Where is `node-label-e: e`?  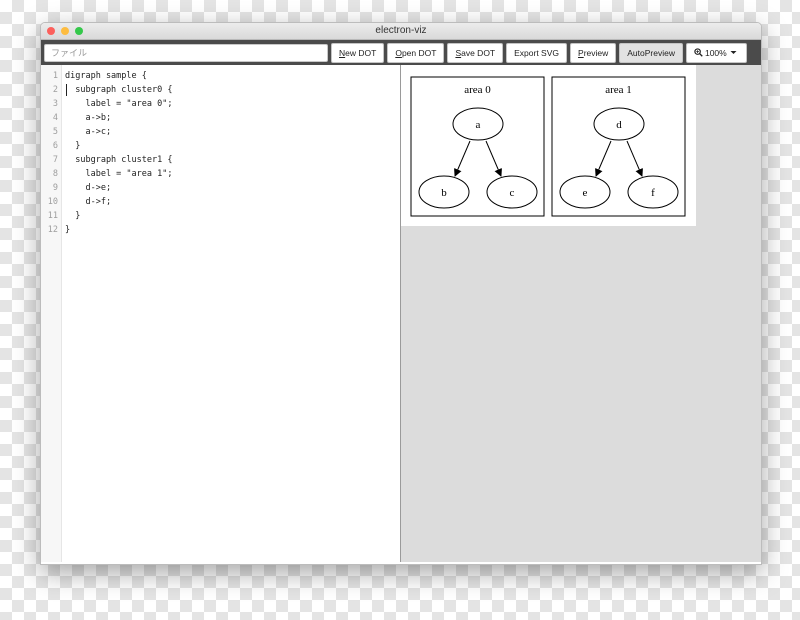
node-label-e: e is located at coordinates (585, 193).